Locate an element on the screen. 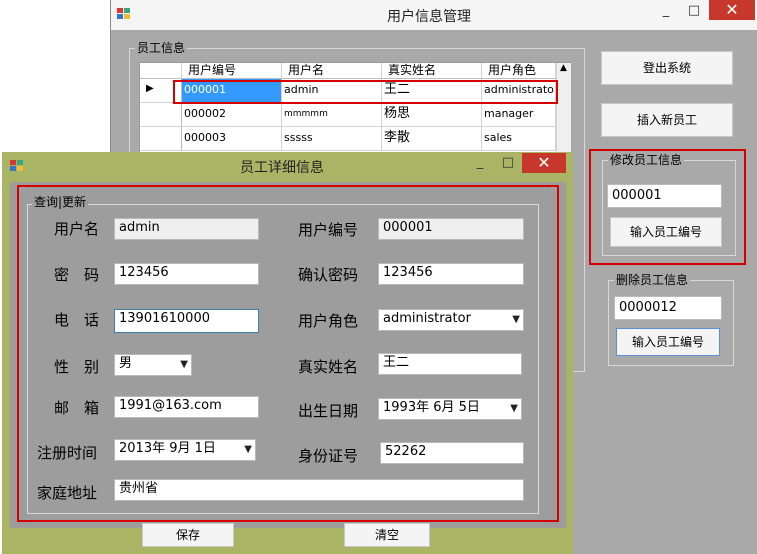 Image resolution: width=757 pixels, height=554 pixels. gender-label: 性 别 is located at coordinates (77, 367).